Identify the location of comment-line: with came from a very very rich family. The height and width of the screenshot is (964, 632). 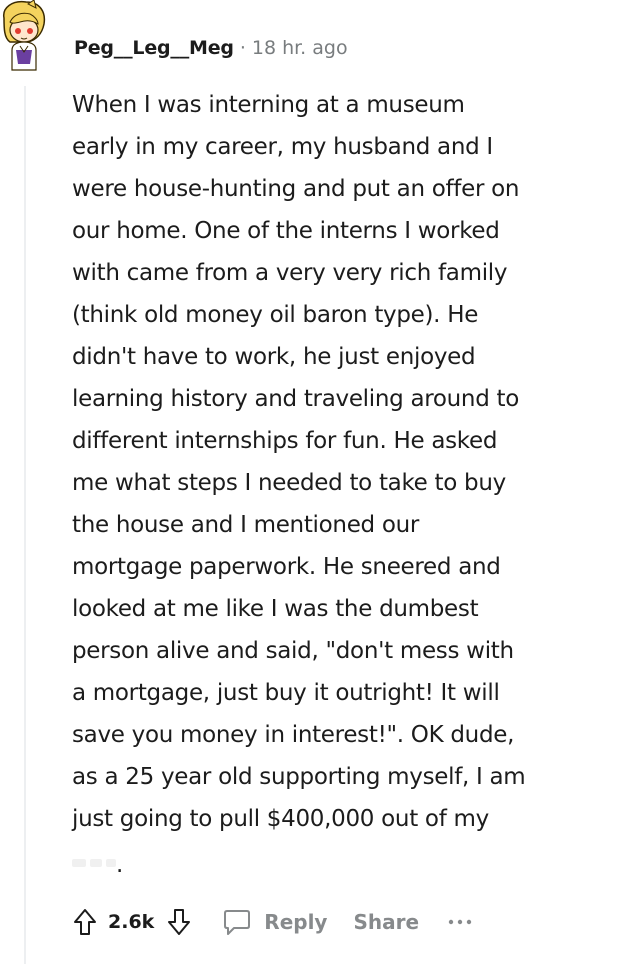
(290, 273).